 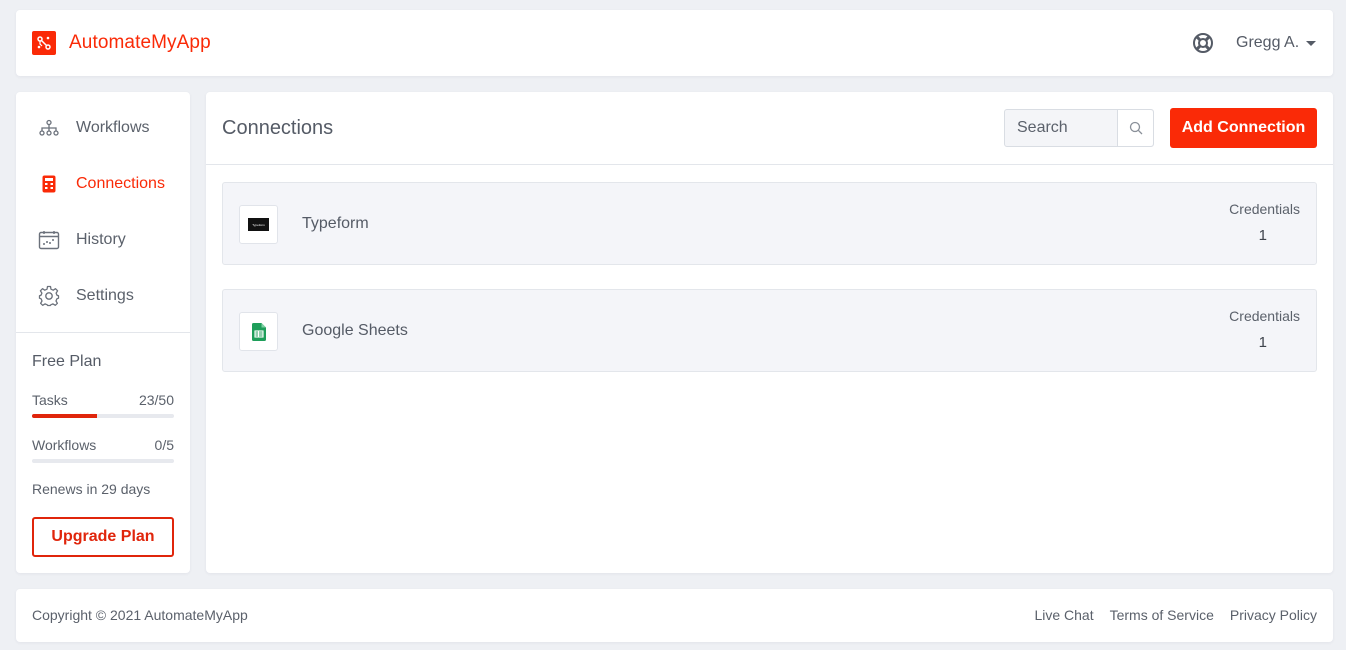 What do you see at coordinates (103, 416) in the screenshot?
I see `tasks-progress-track` at bounding box center [103, 416].